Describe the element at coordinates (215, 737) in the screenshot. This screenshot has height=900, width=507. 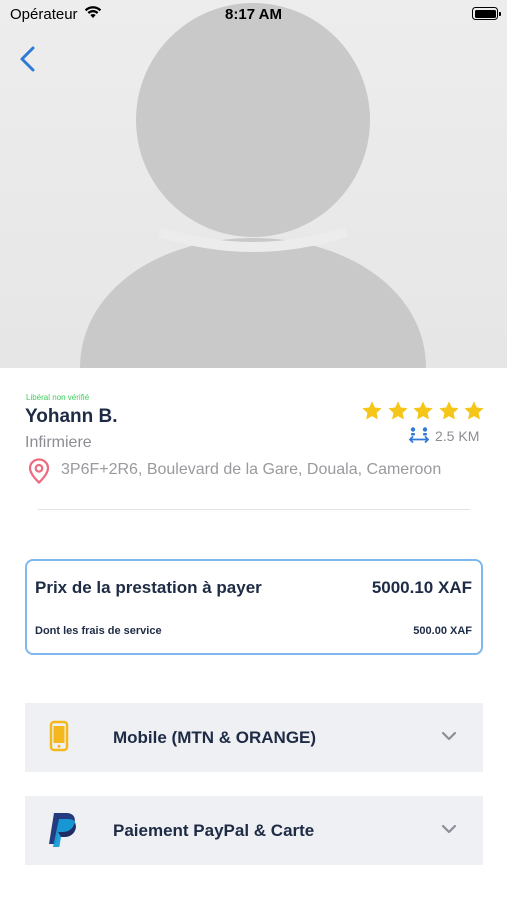
I see `payment-option-label: Mobile (MTN & ORANGE)` at that location.